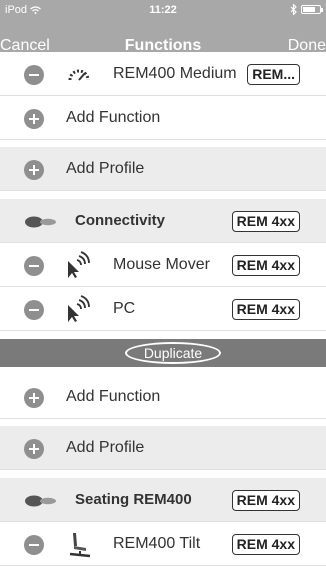 The height and width of the screenshot is (566, 326). I want to click on battery-icon, so click(312, 9).